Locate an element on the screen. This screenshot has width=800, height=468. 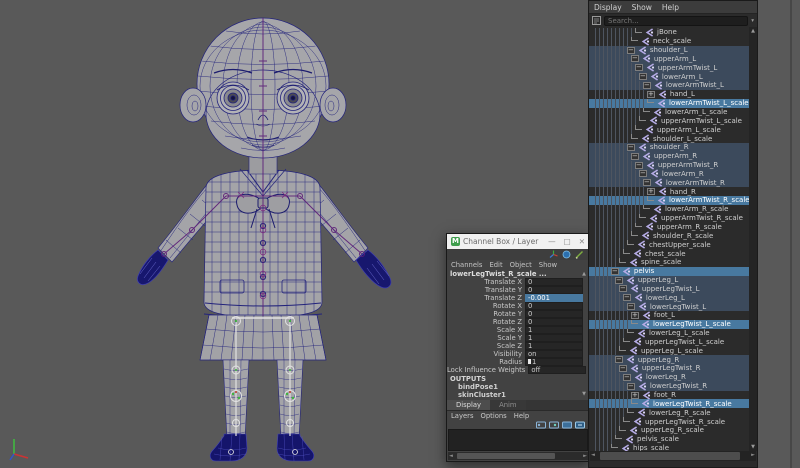
tree-item-foot_R: + foot_R is located at coordinates (670, 395).